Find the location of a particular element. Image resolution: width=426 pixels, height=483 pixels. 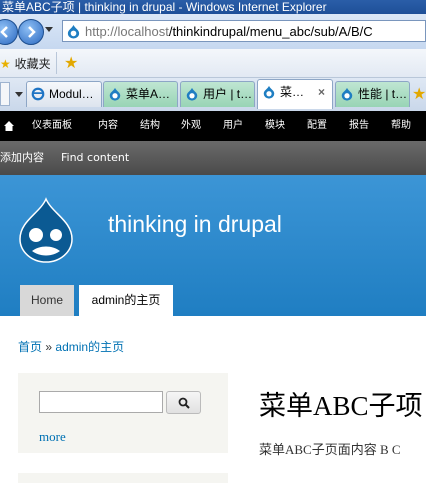

tab-current: 菜… × is located at coordinates (295, 94).